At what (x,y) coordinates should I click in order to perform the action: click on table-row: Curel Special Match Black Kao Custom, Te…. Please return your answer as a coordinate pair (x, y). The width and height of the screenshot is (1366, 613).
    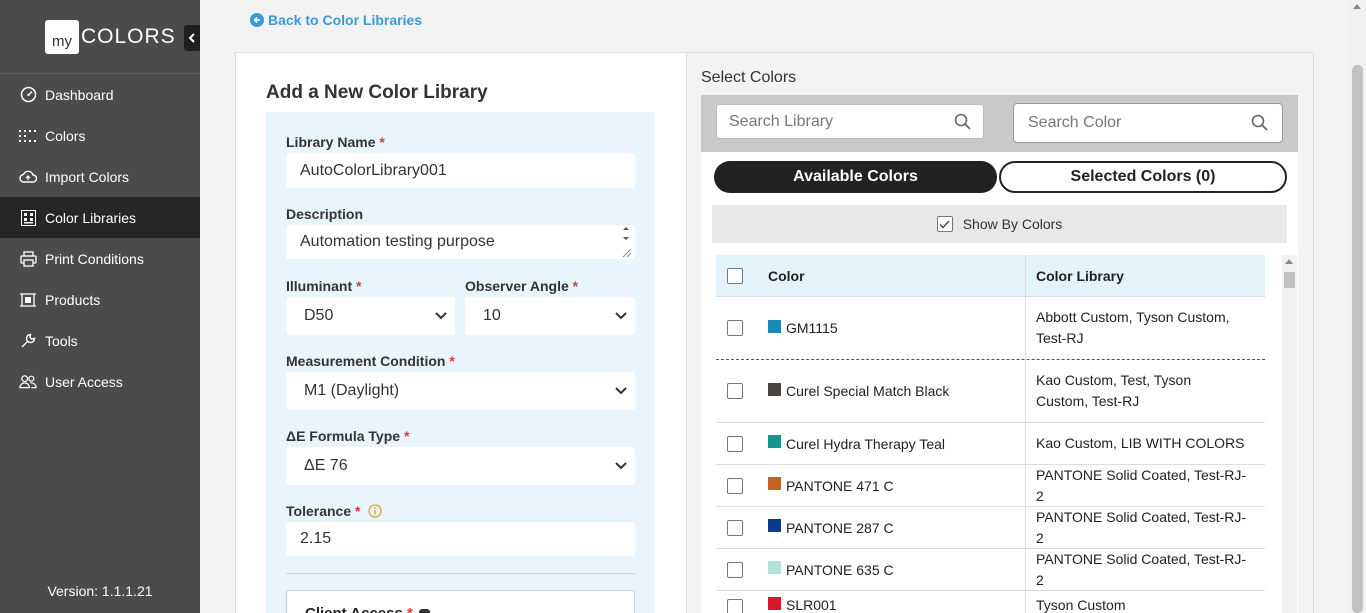
    Looking at the image, I should click on (990, 391).